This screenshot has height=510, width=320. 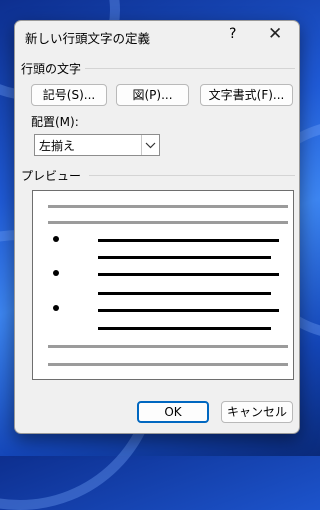 I want to click on title-bar: 新しい行頭文字の定義 ? ✕, so click(x=157, y=36).